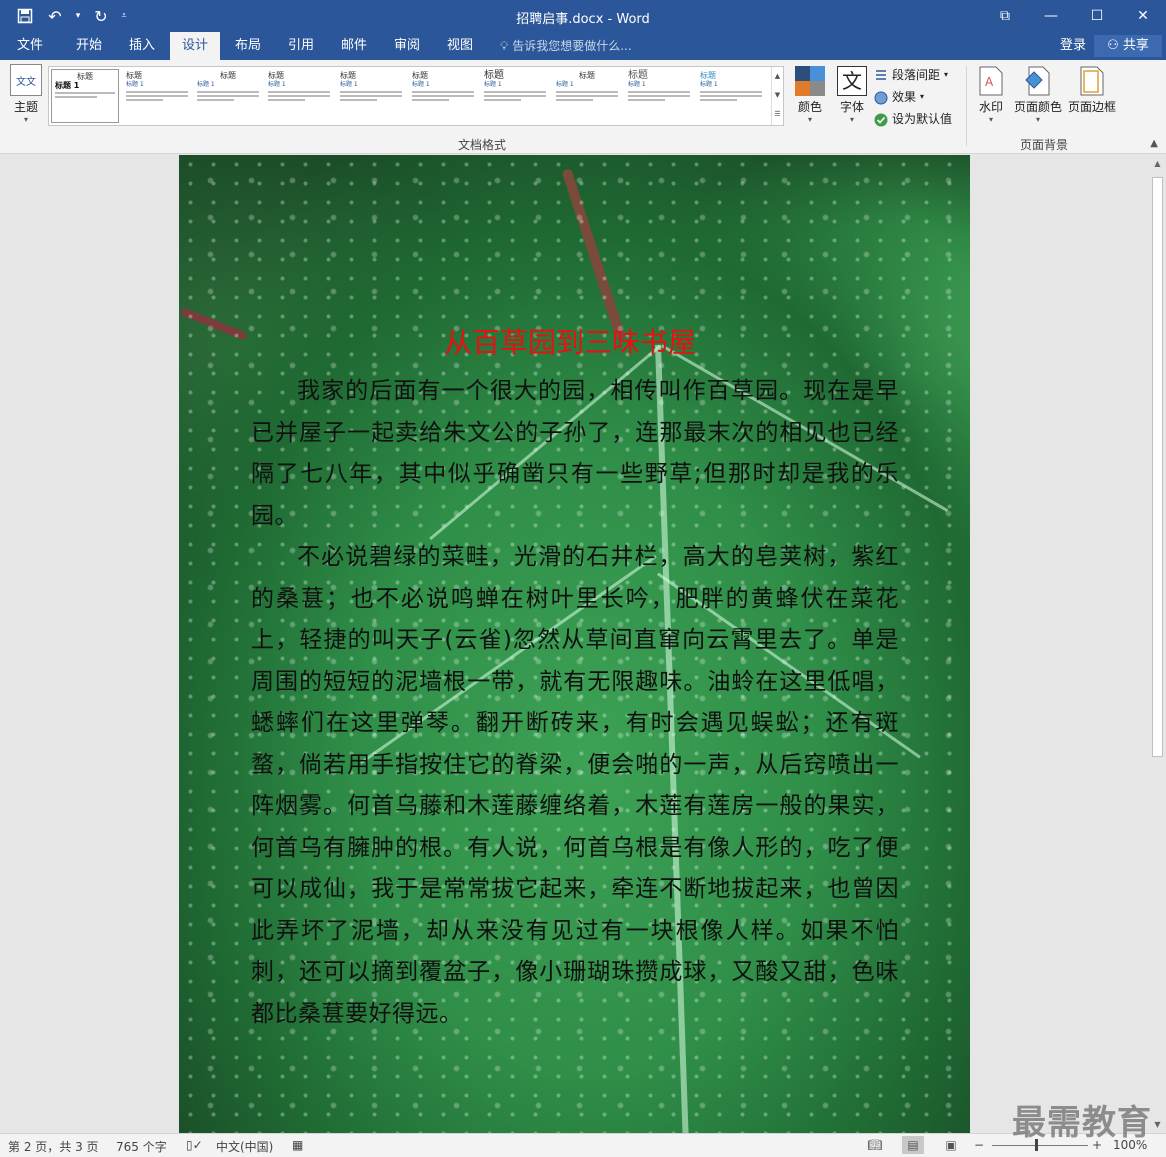 The image size is (1166, 1157). I want to click on scroll-down-icon: ▼, so click(777, 95).